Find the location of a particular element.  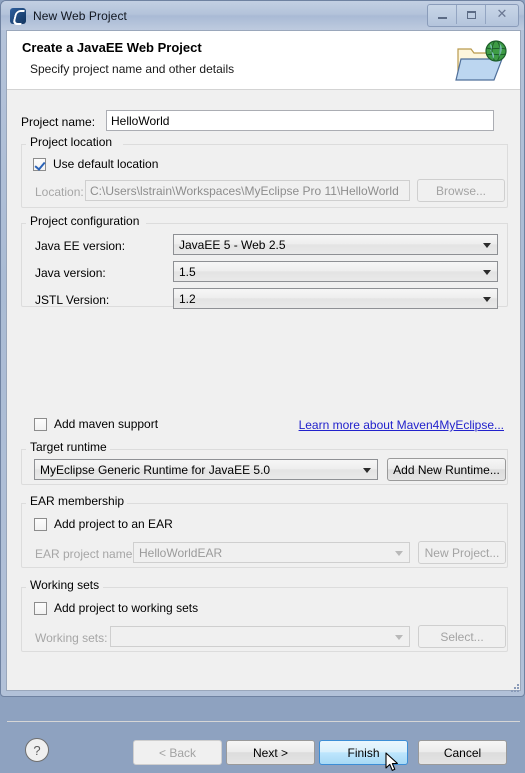

help-button: ? is located at coordinates (37, 750).